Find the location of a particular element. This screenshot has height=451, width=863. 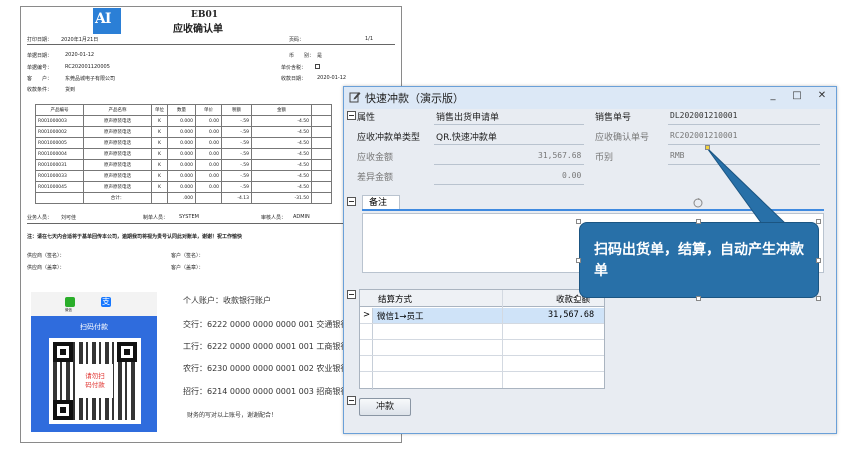

col-header-qty: 数量 is located at coordinates (181, 110).